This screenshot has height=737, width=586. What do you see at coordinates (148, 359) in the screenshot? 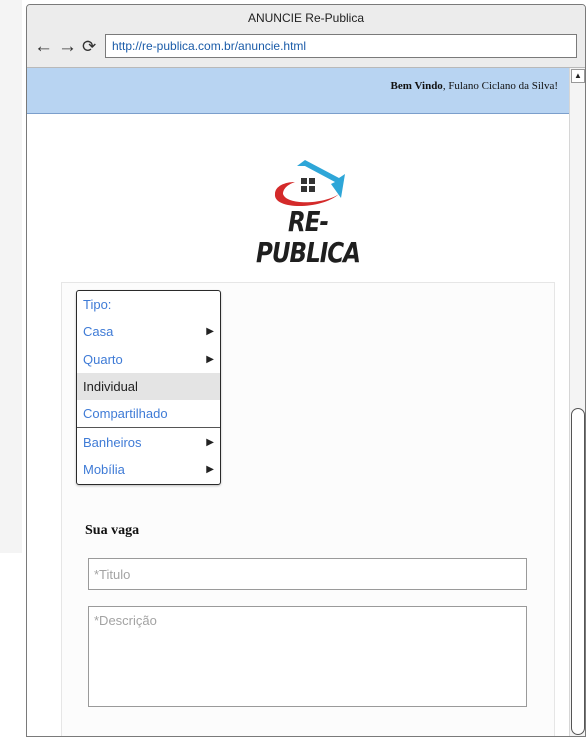
I see `menu-item-quarto: Quarto ▶` at bounding box center [148, 359].